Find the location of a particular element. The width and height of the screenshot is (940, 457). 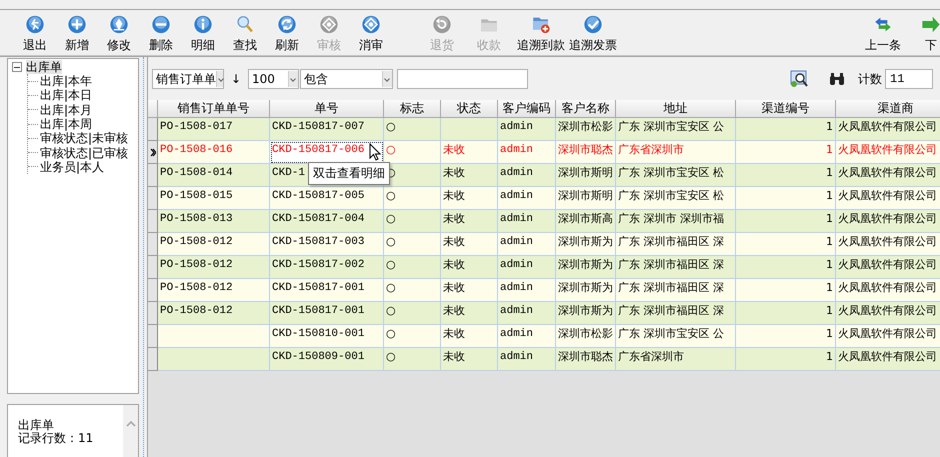

row-pointer-icon is located at coordinates (153, 152).